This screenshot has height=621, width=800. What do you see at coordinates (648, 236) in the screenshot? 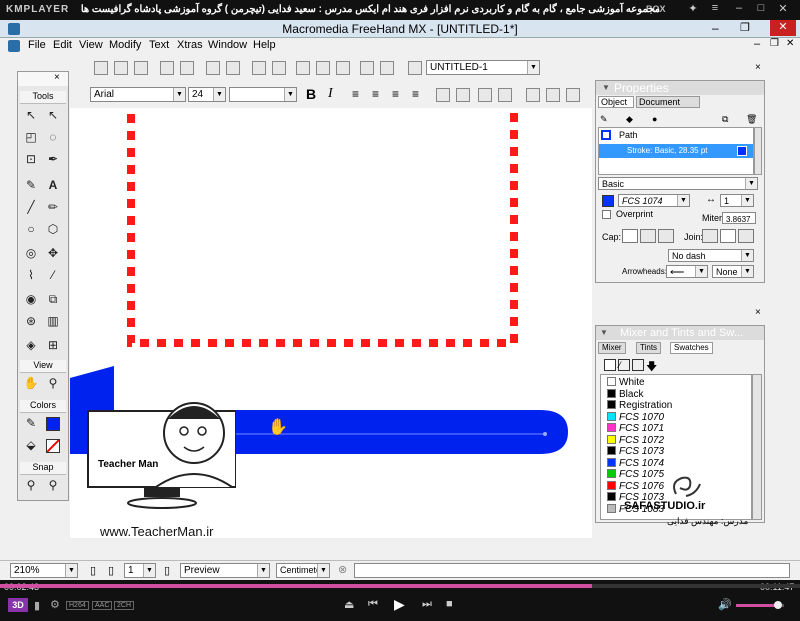
I see `cap-round-icon` at bounding box center [648, 236].